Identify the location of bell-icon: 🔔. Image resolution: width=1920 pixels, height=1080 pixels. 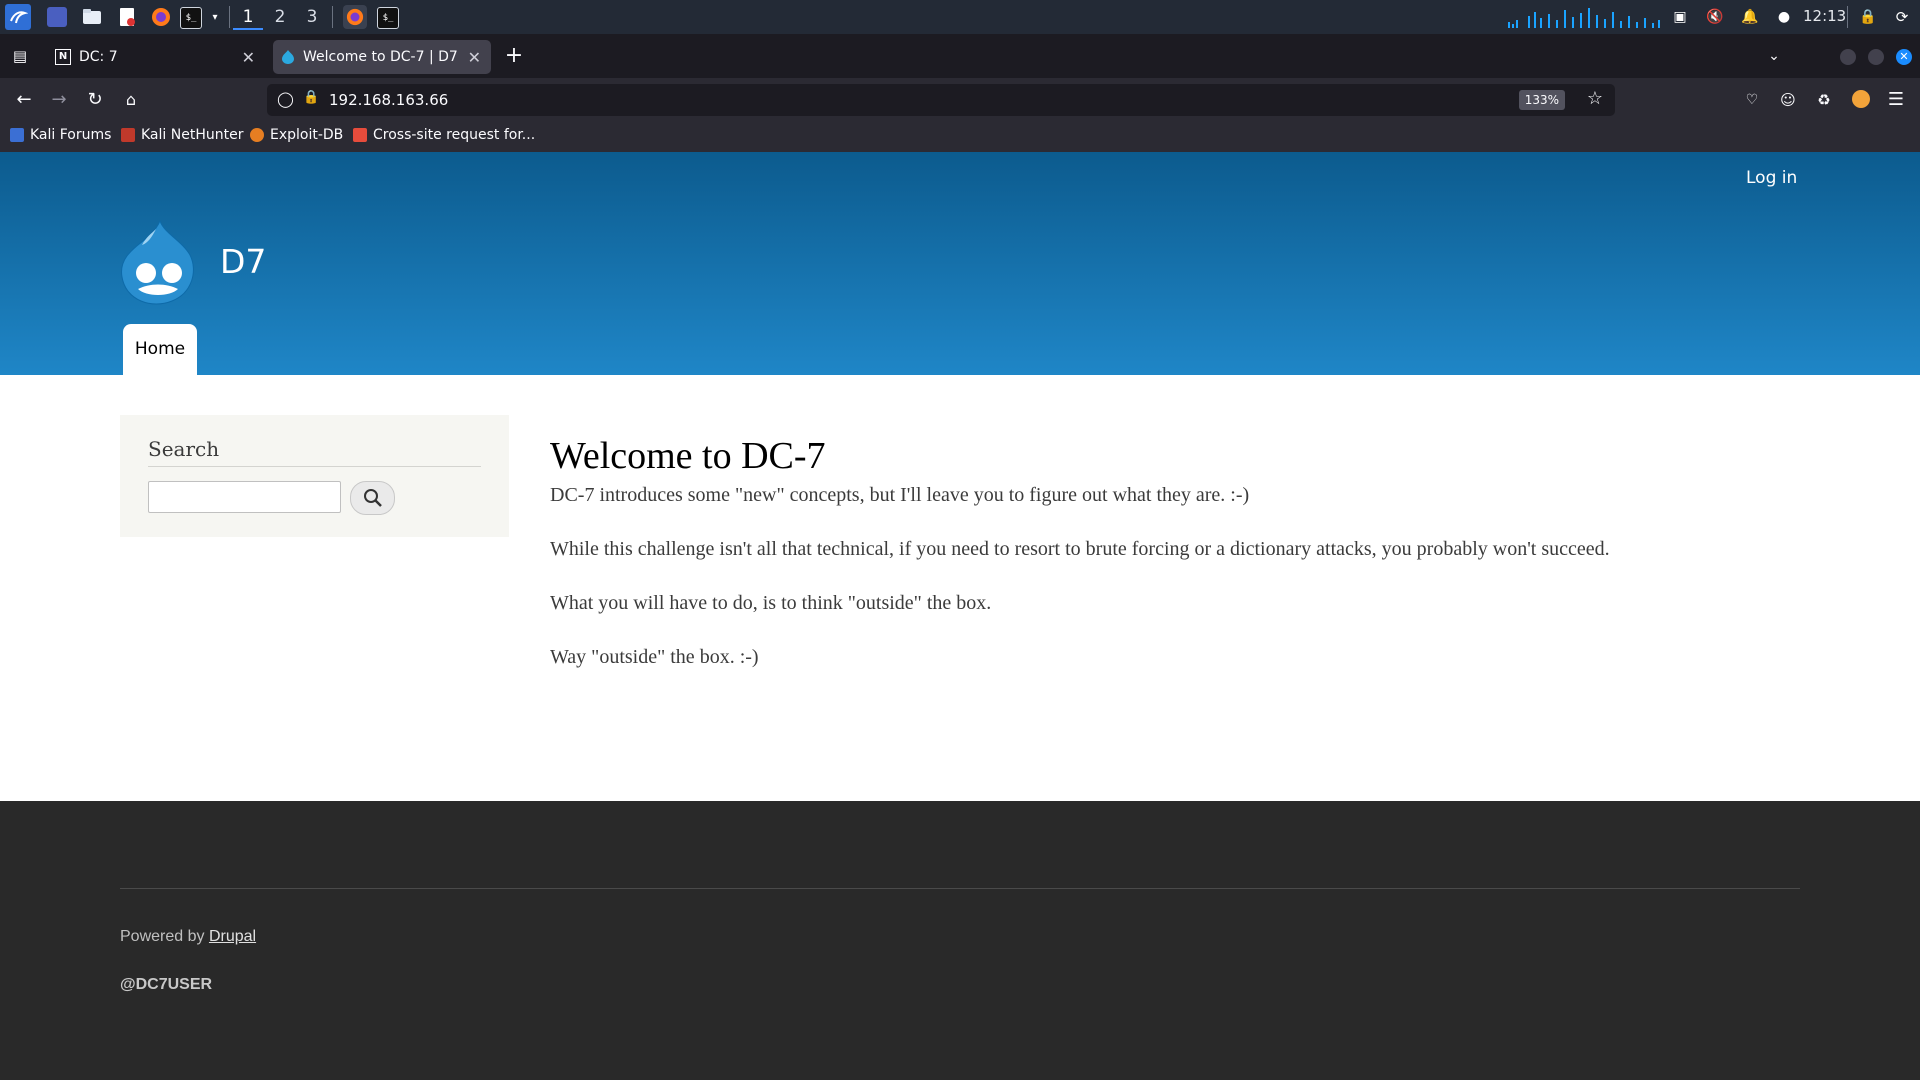
(1750, 17).